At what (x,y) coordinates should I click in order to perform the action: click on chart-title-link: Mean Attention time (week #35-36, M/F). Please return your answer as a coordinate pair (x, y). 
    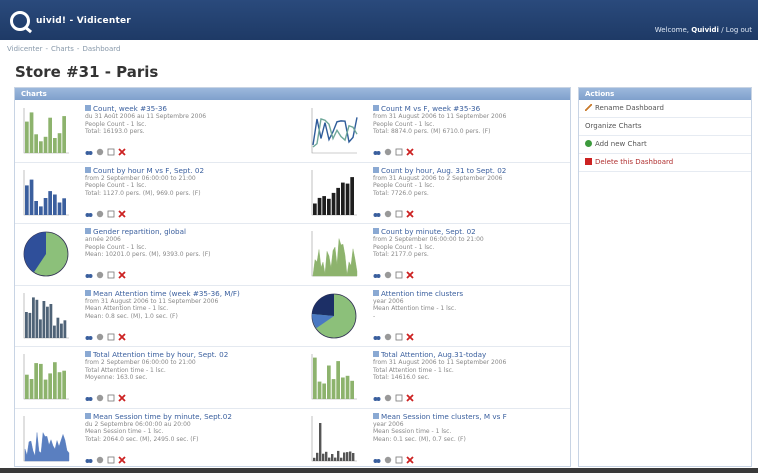
    Looking at the image, I should click on (187, 293).